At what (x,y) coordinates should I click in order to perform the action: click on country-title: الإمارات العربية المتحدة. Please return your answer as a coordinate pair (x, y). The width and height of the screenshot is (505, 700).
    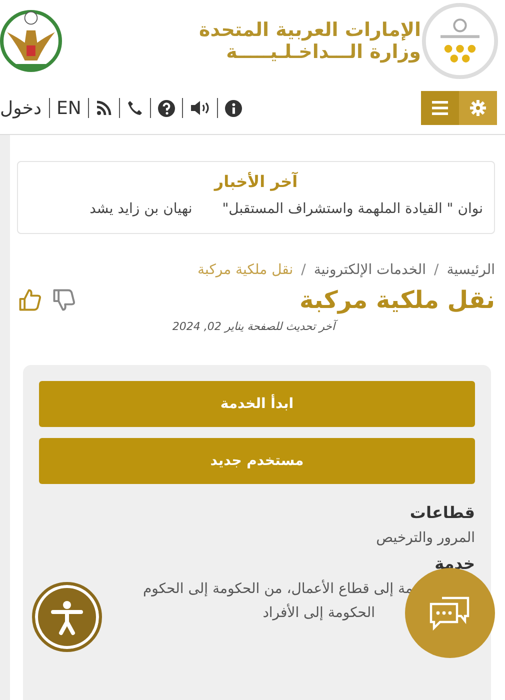
    Looking at the image, I should click on (310, 30).